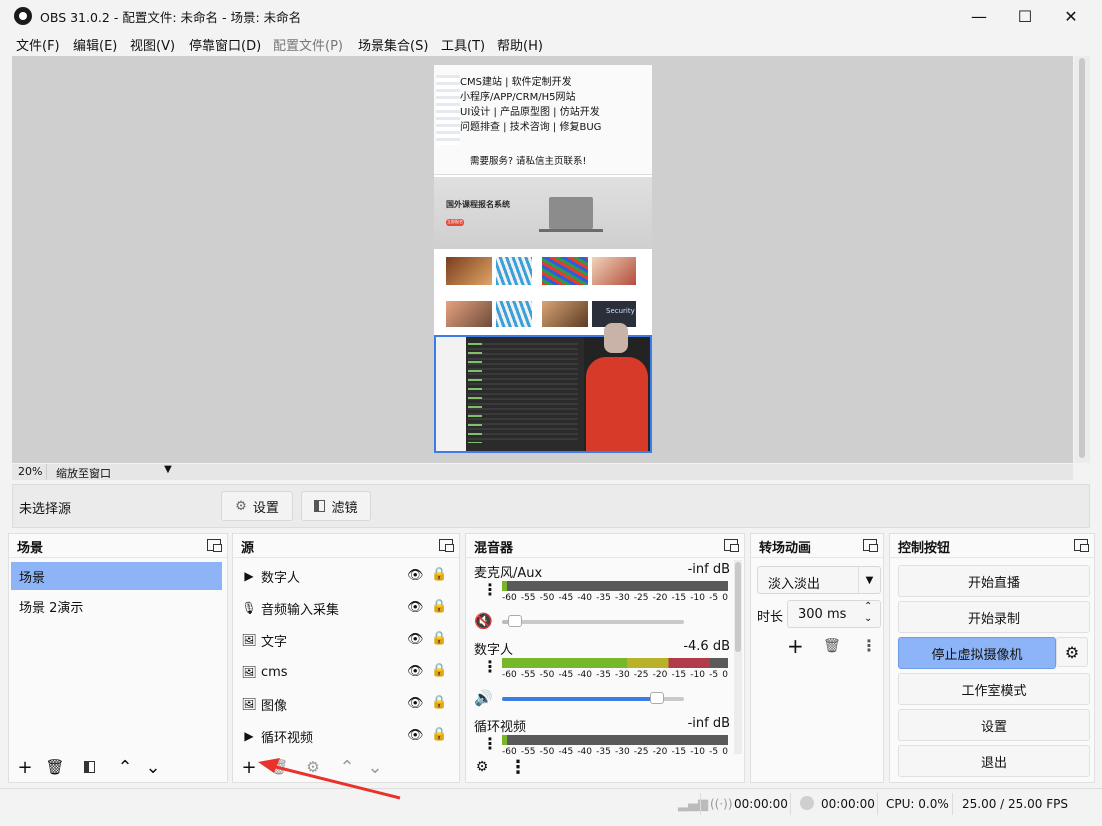  What do you see at coordinates (868, 618) in the screenshot?
I see `stepper-down-icon: ⌄` at bounding box center [868, 618].